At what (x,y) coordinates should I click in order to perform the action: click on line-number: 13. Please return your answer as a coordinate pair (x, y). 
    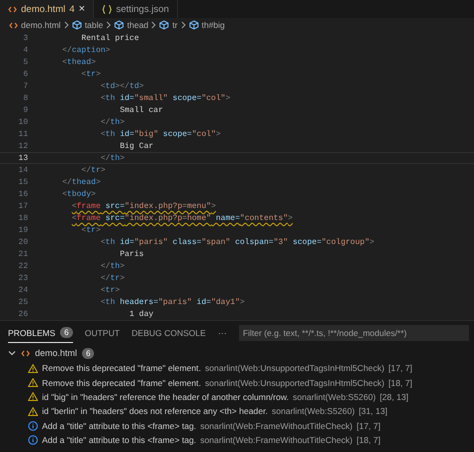
    Looking at the image, I should click on (23, 158).